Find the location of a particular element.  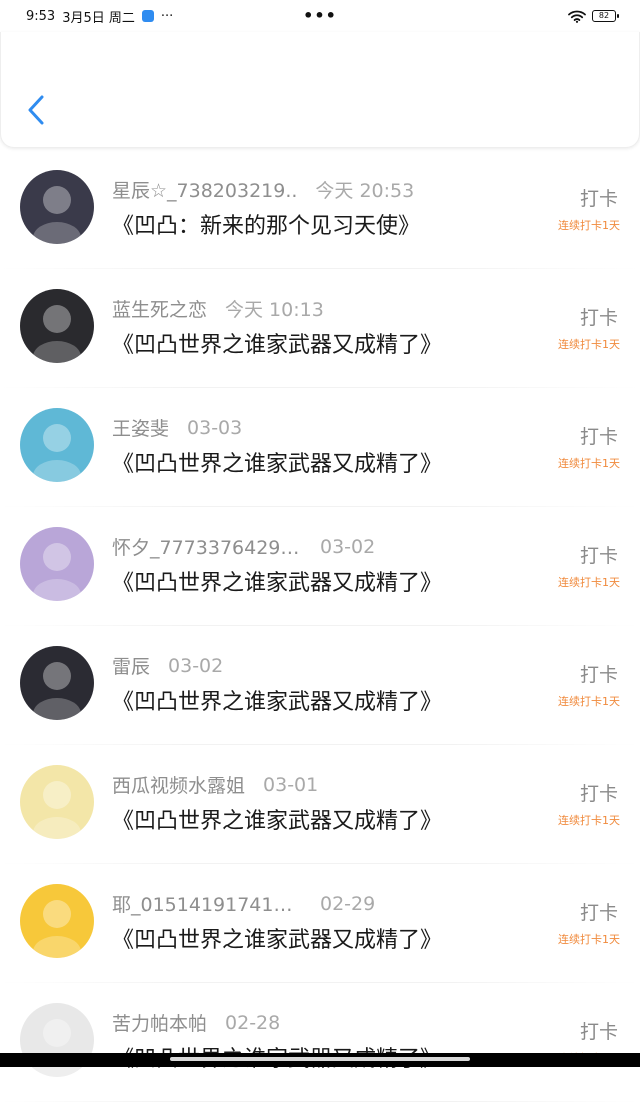

item-meta: 星辰☆_738203219.. 今天 20:53 is located at coordinates (263, 189).